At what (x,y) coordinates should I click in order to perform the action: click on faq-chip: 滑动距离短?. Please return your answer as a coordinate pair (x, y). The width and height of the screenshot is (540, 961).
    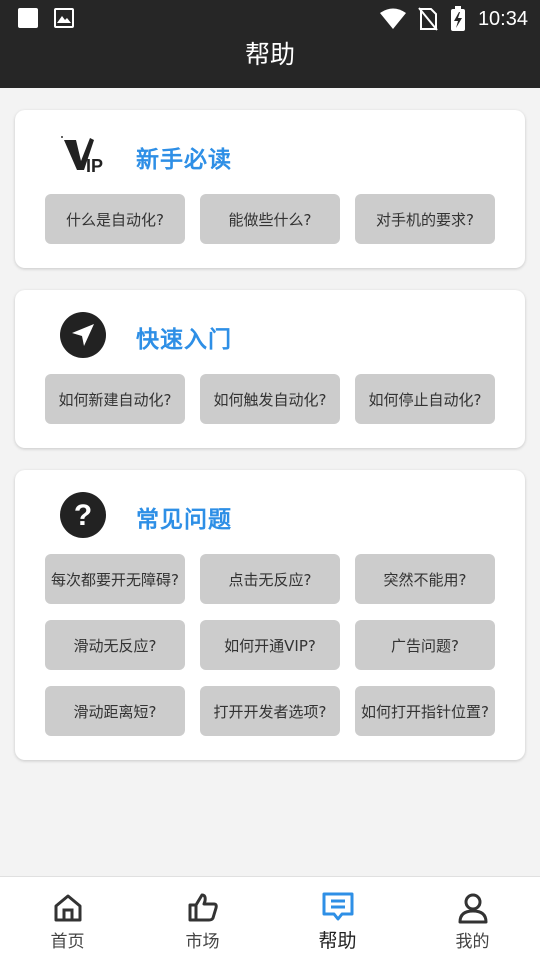
    Looking at the image, I should click on (115, 711).